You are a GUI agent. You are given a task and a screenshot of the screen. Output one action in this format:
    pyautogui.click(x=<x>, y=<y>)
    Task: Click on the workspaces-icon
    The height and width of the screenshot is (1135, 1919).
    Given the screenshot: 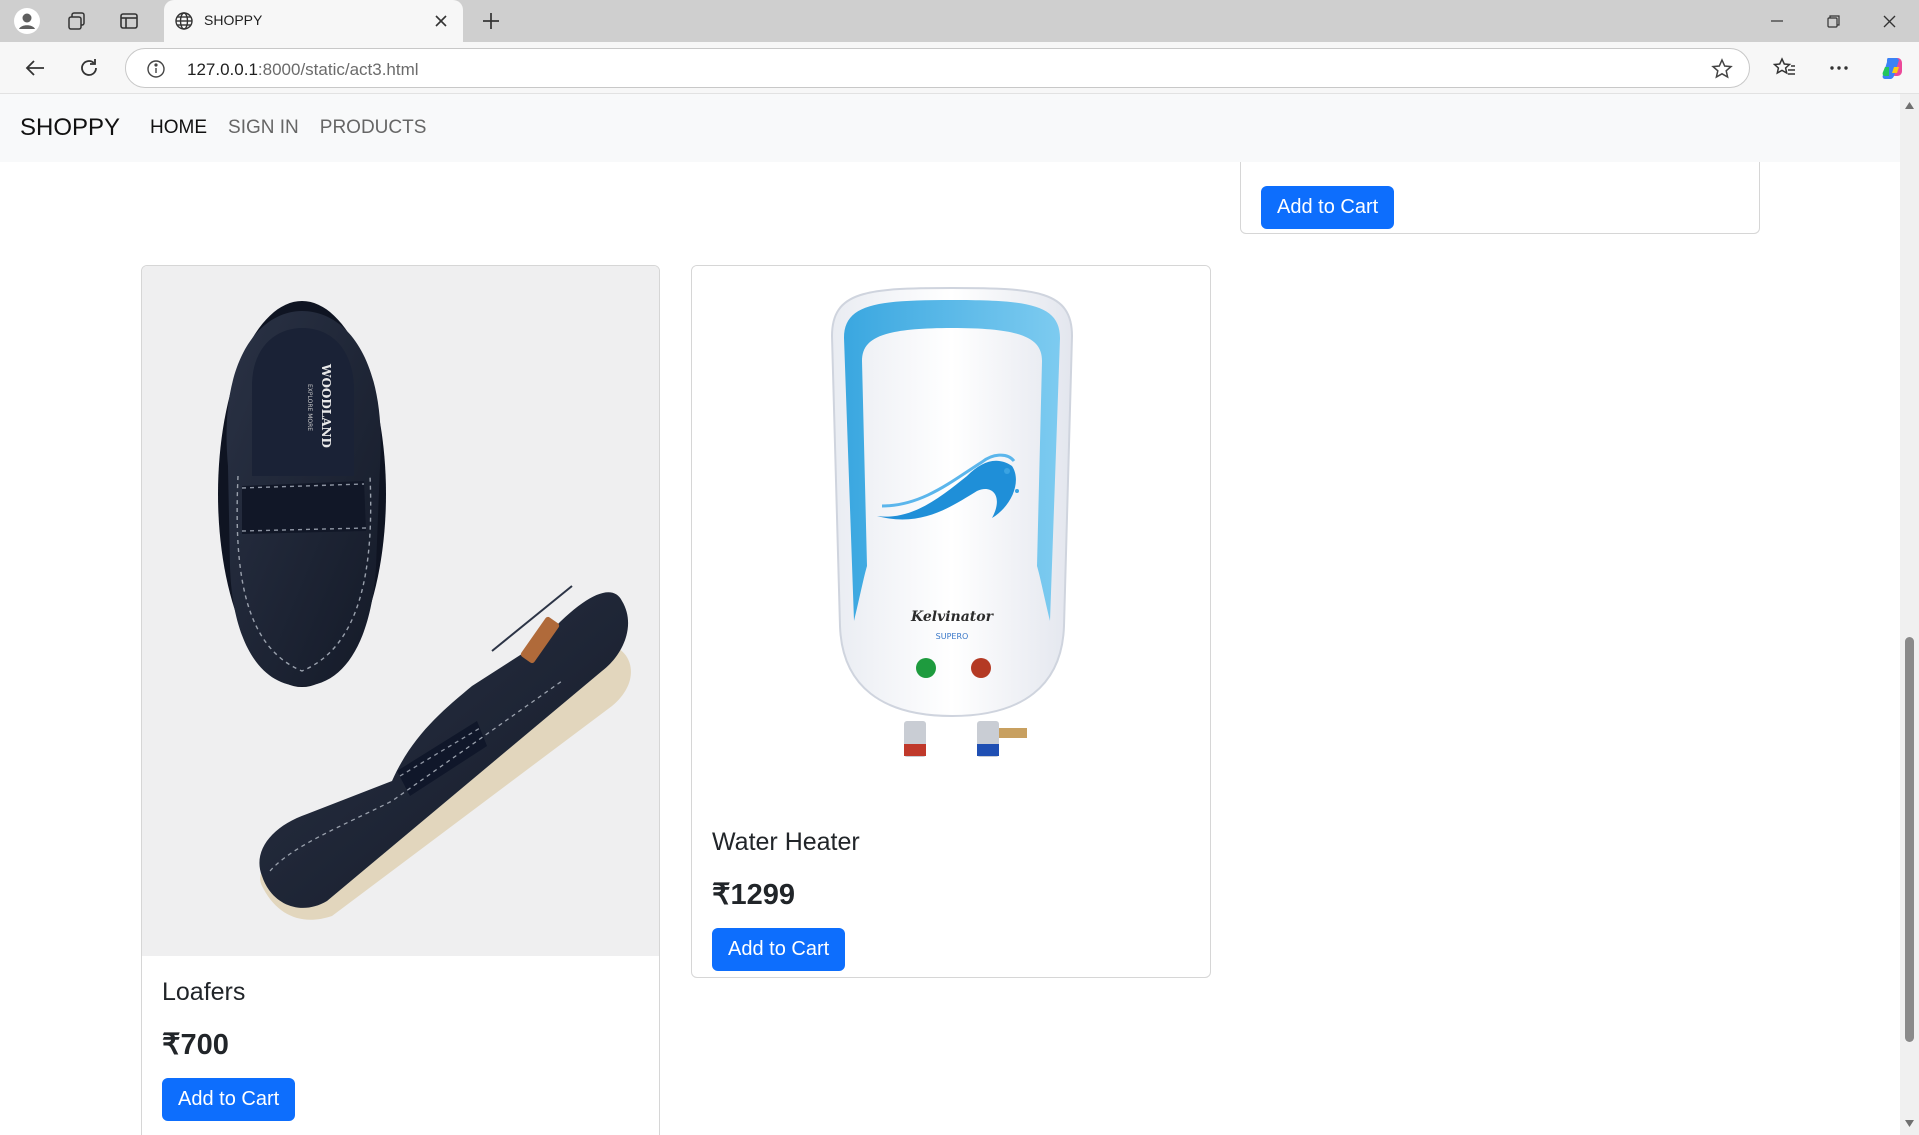 What is the action you would take?
    pyautogui.click(x=77, y=21)
    